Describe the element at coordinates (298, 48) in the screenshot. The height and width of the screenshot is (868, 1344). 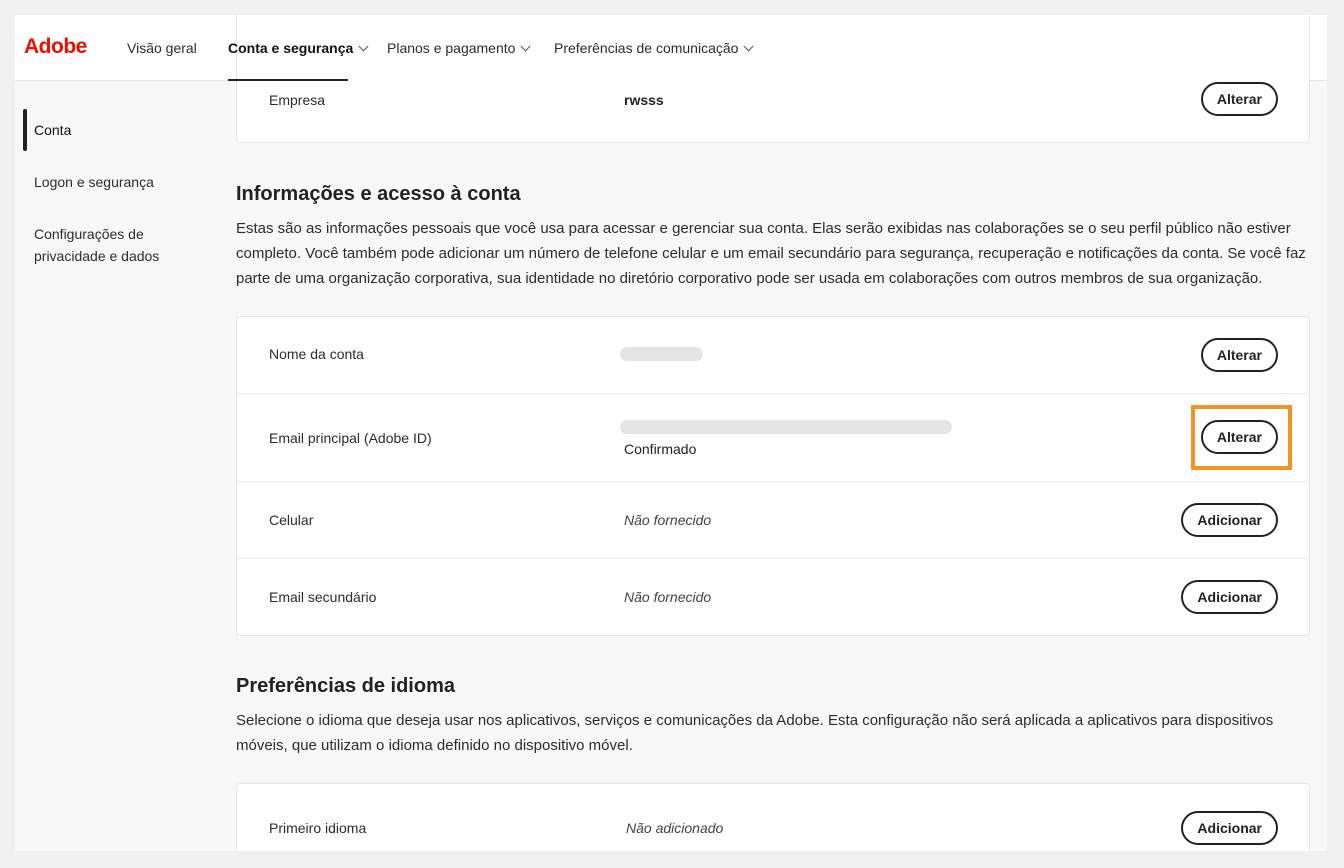
I see `nav-account-security: Conta e segurança` at that location.